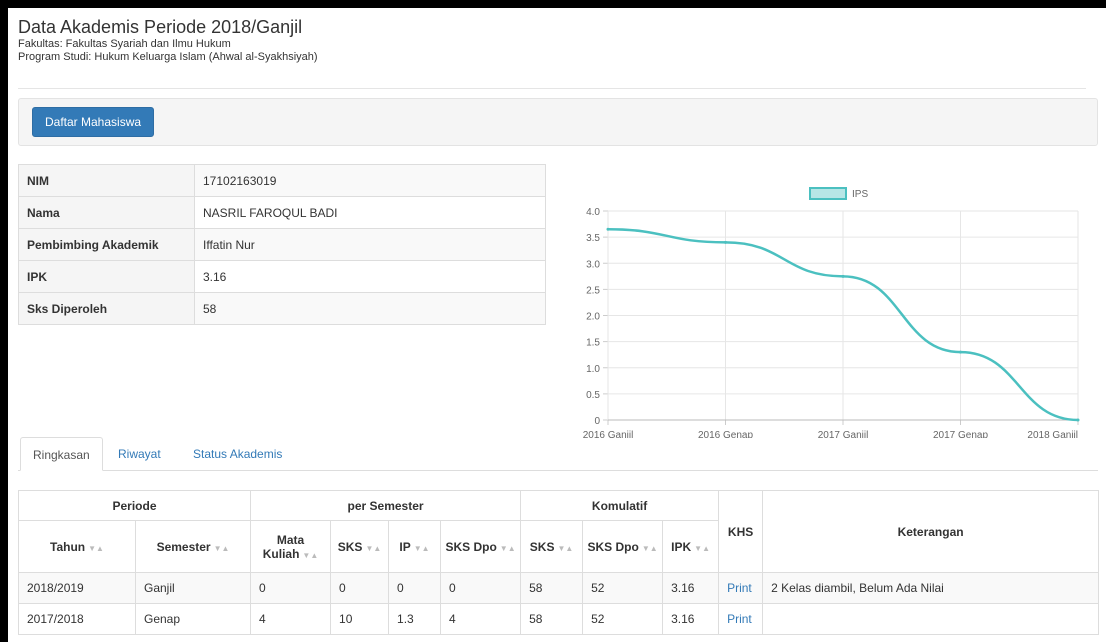 The width and height of the screenshot is (1106, 642). I want to click on col-label: Tahun, so click(68, 546).